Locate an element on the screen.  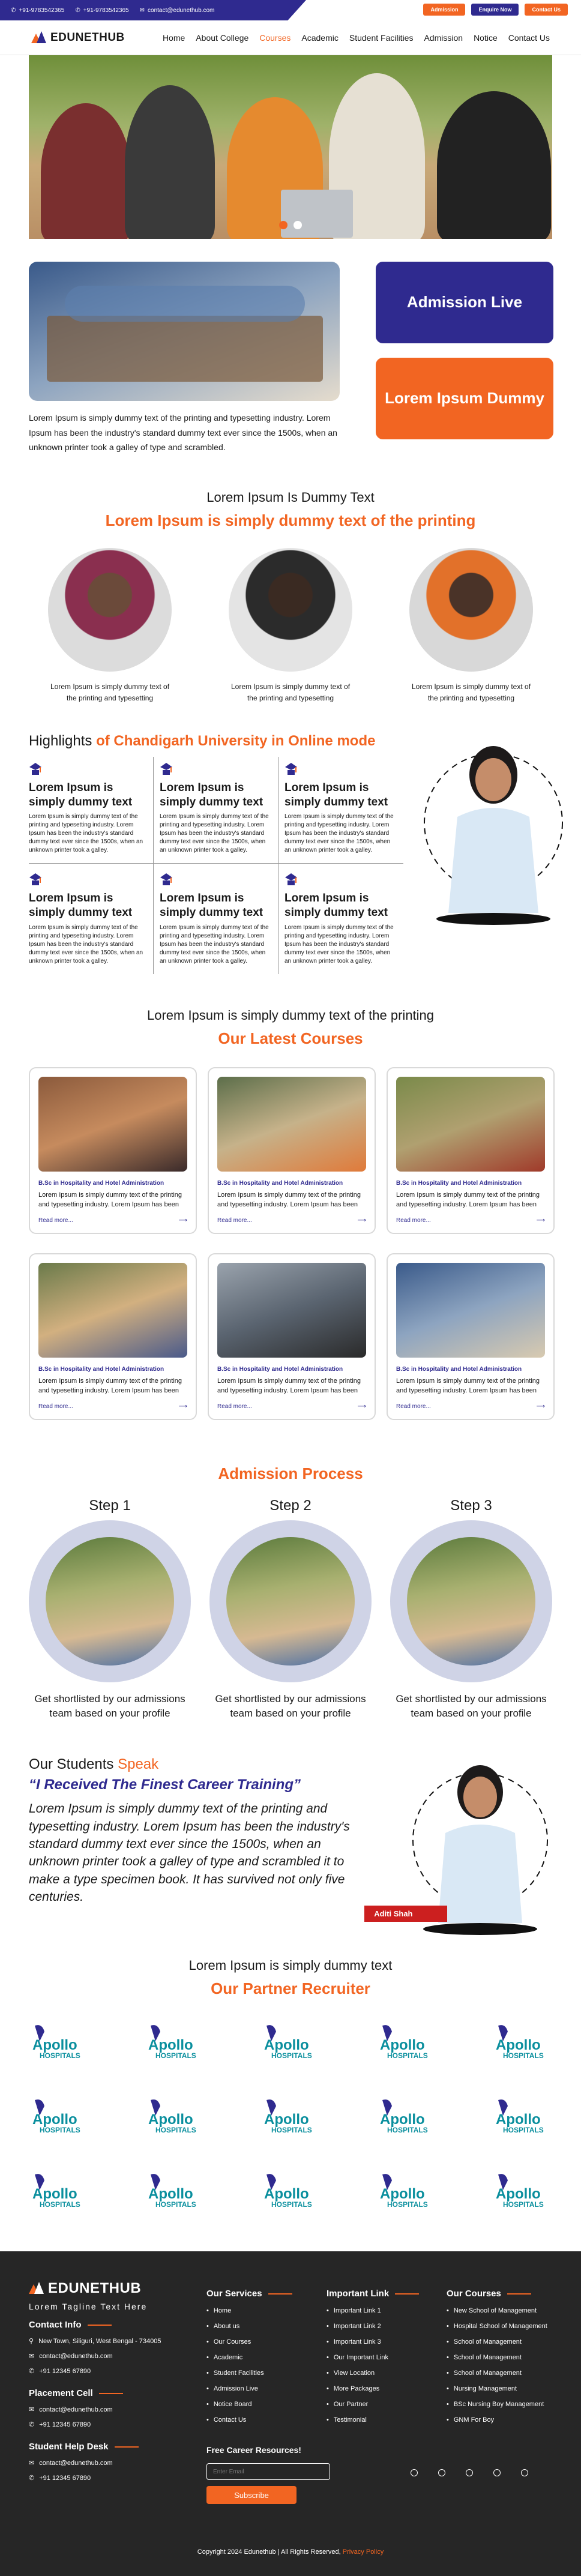
instagram-icon is located at coordinates (469, 2473).